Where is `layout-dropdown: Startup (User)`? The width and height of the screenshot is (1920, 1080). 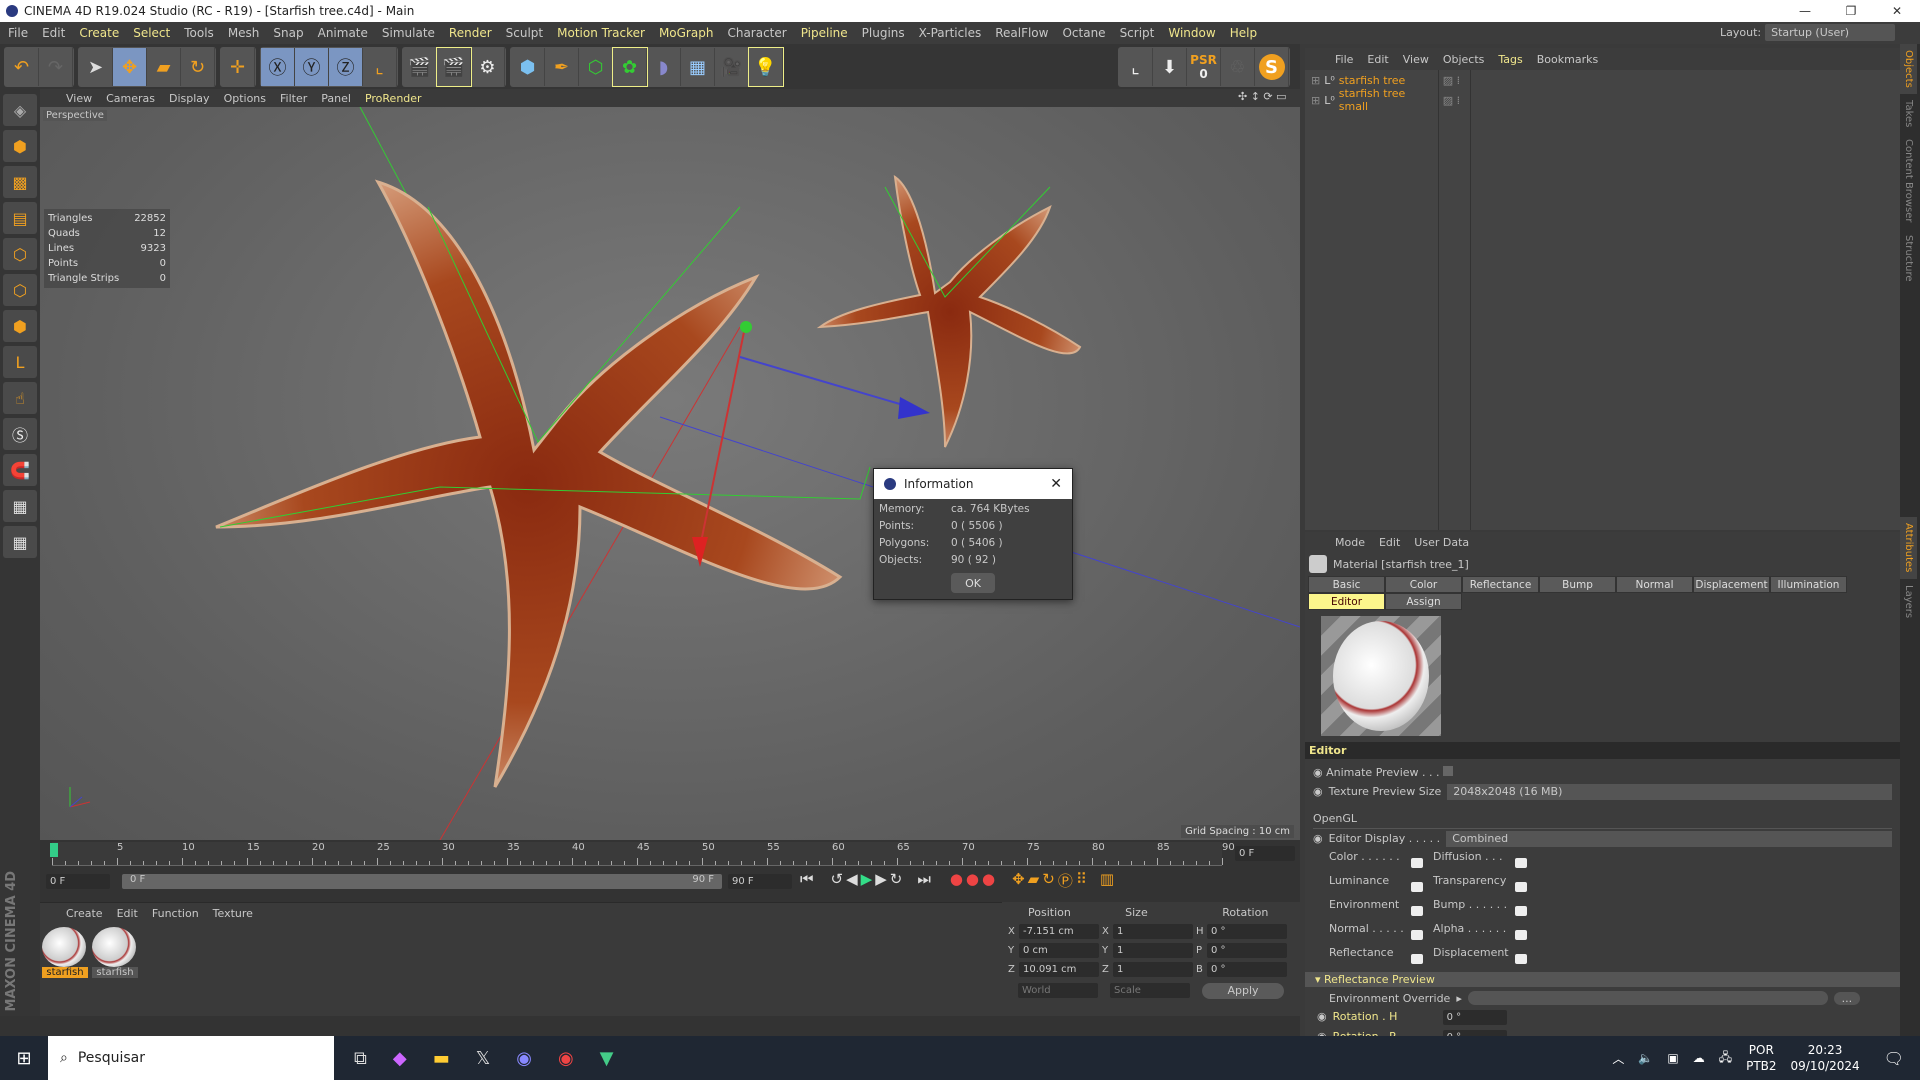 layout-dropdown: Startup (User) is located at coordinates (1830, 32).